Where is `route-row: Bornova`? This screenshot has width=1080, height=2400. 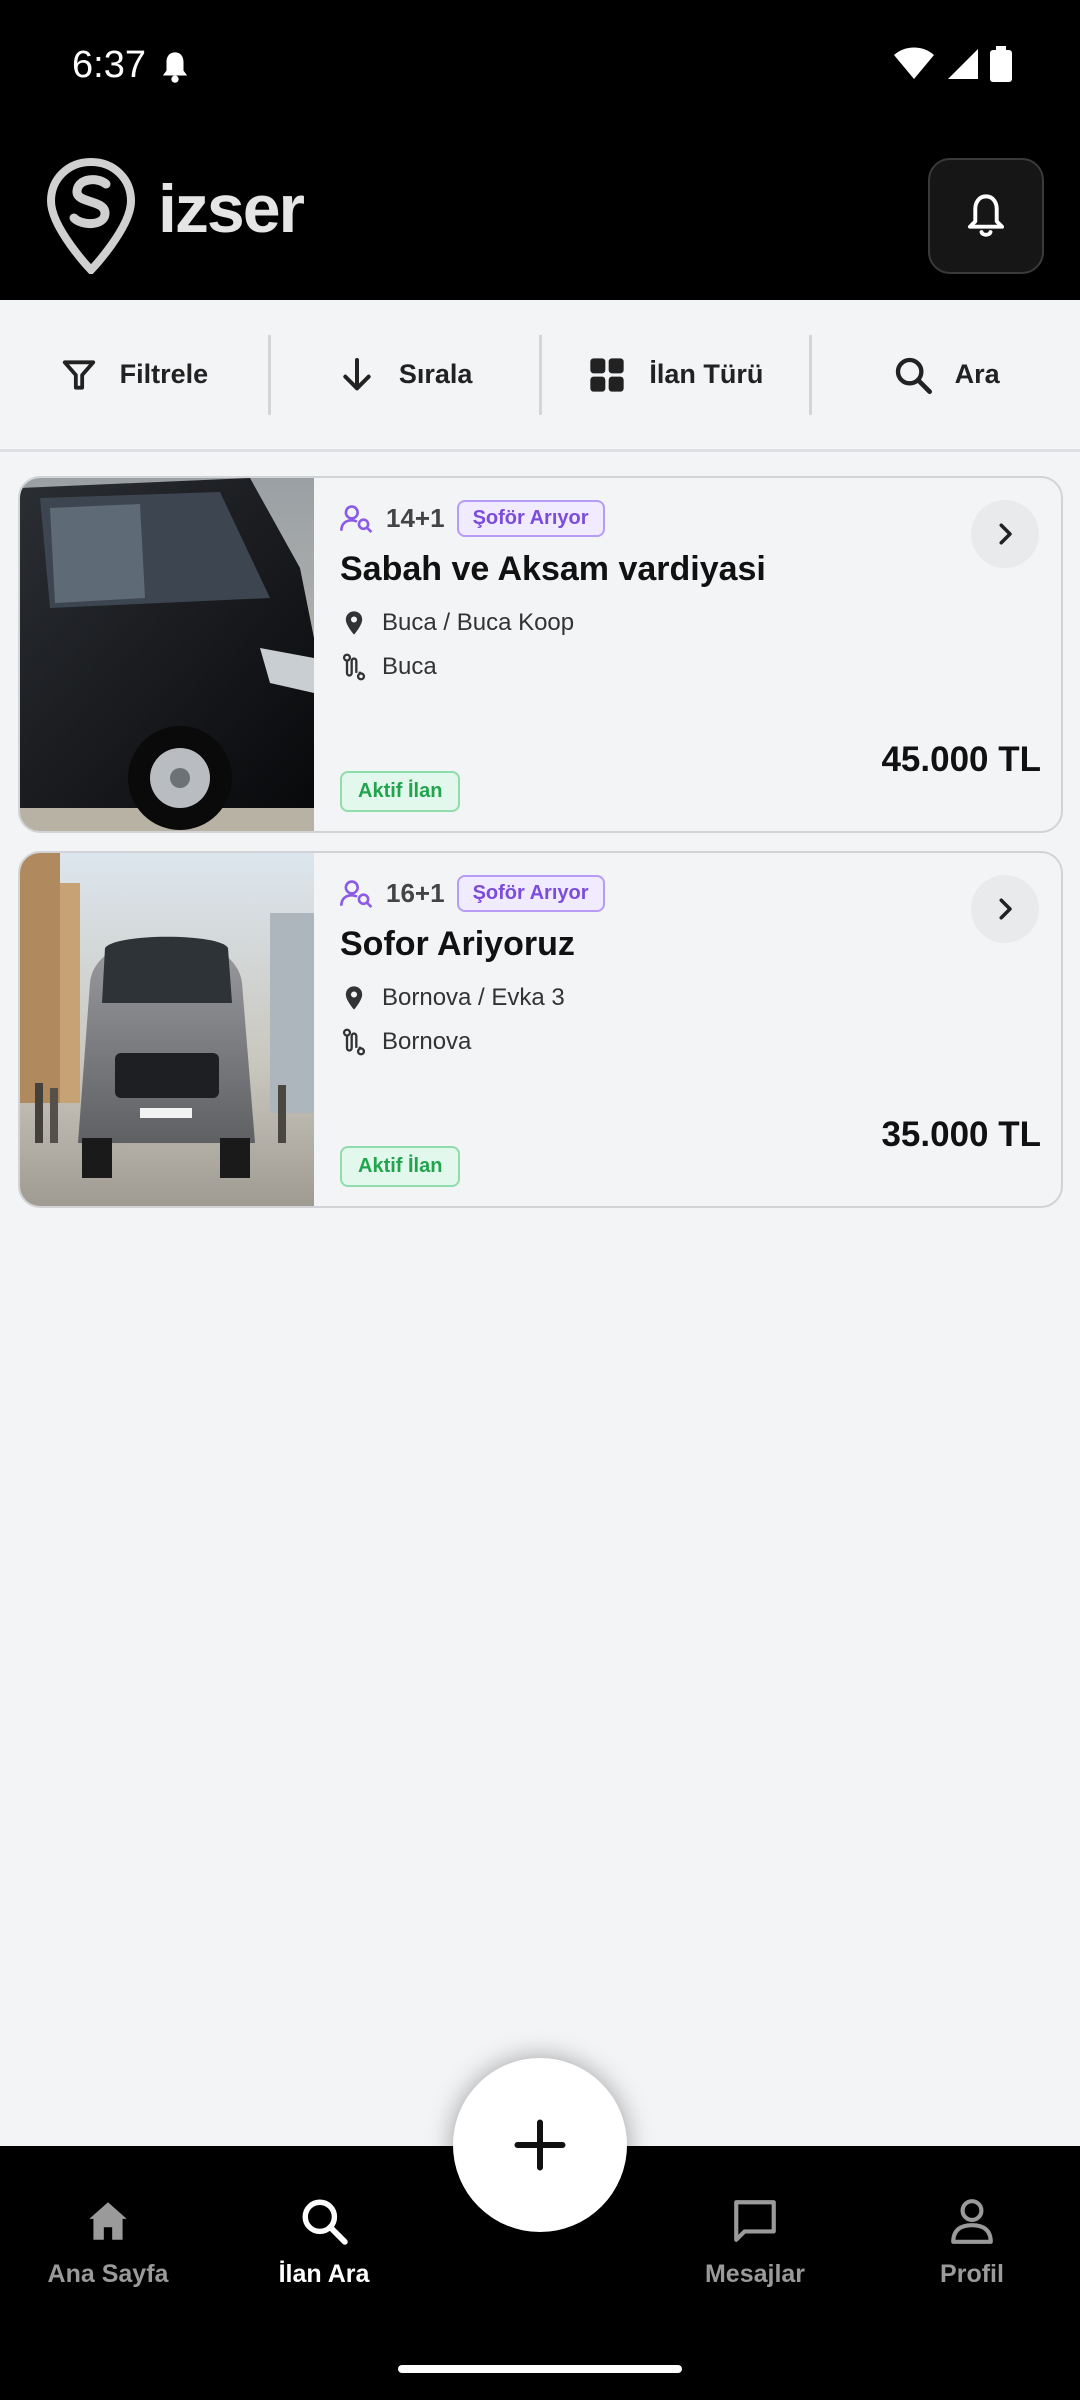 route-row: Bornova is located at coordinates (405, 1042).